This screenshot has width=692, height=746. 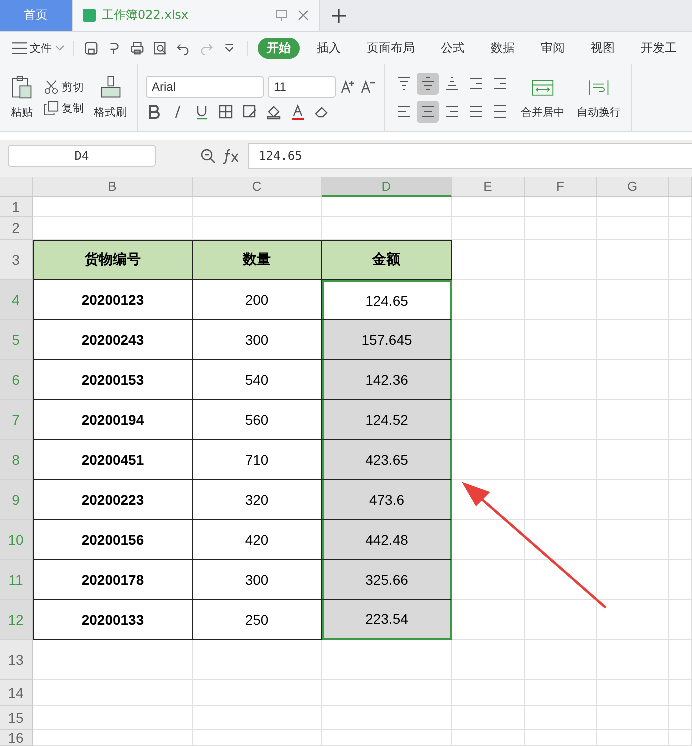 I want to click on column-title-cell: 金额, so click(x=387, y=260).